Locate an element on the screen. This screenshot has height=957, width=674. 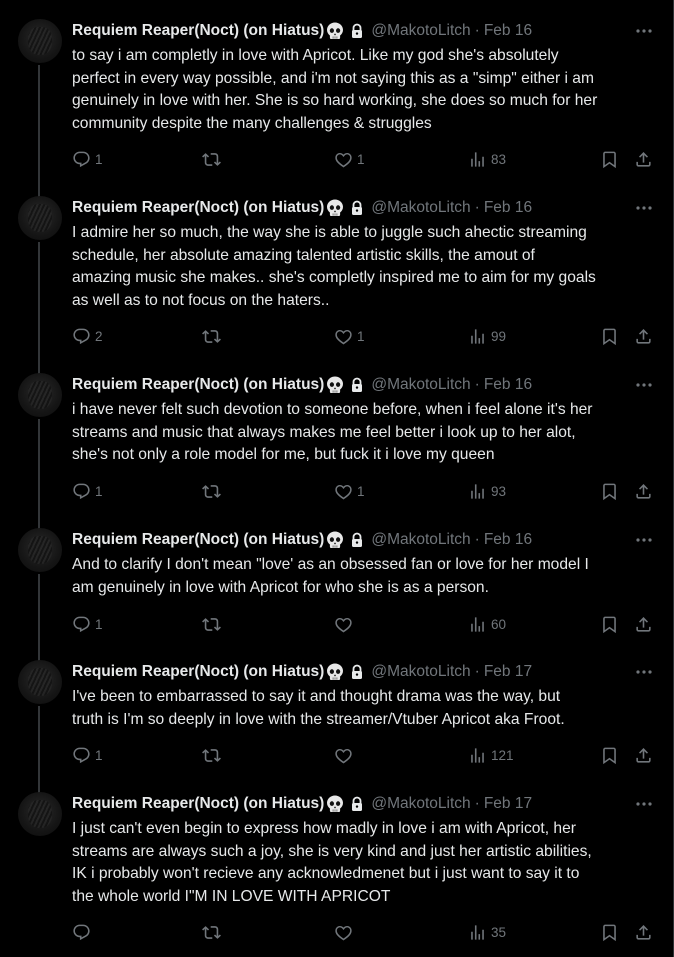
views-icon is located at coordinates (477, 624).